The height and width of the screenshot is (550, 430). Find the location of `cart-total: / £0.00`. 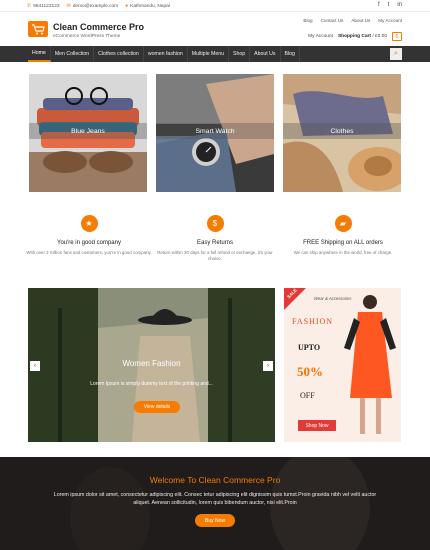

cart-total: / £0.00 is located at coordinates (379, 36).